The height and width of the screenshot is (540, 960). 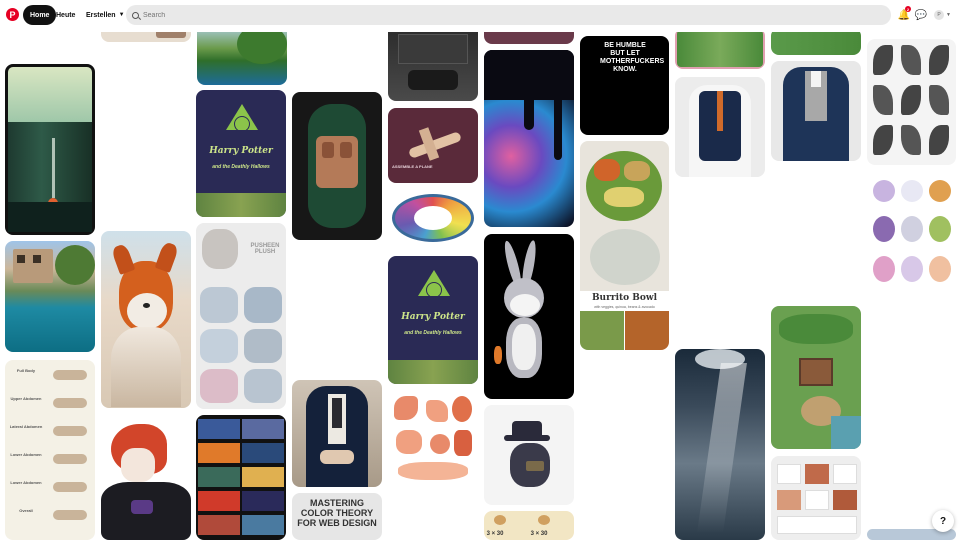 What do you see at coordinates (720, 444) in the screenshot?
I see `pin-light-rays` at bounding box center [720, 444].